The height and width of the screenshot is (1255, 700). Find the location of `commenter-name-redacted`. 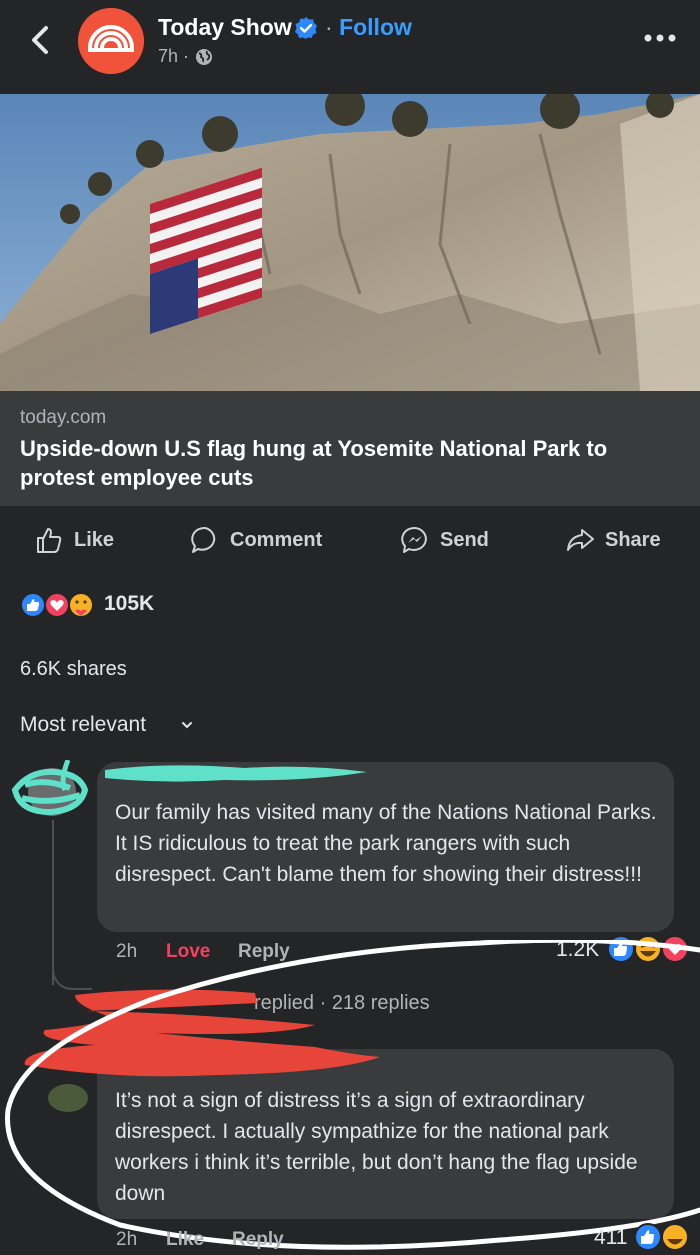

commenter-name-redacted is located at coordinates (237, 775).